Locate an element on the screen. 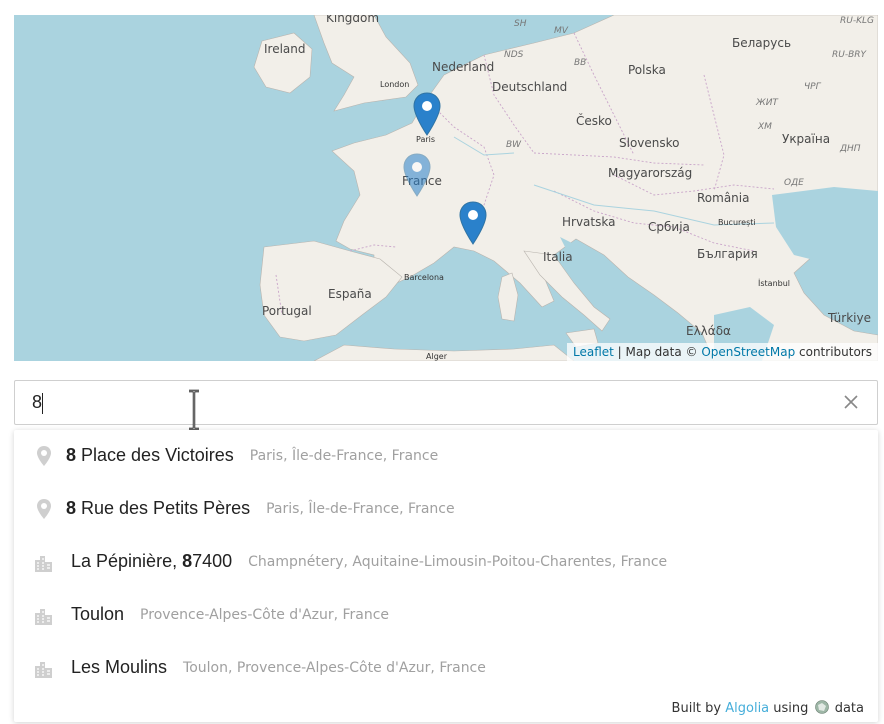 This screenshot has width=884, height=724. map-label-polska: Polska is located at coordinates (647, 70).